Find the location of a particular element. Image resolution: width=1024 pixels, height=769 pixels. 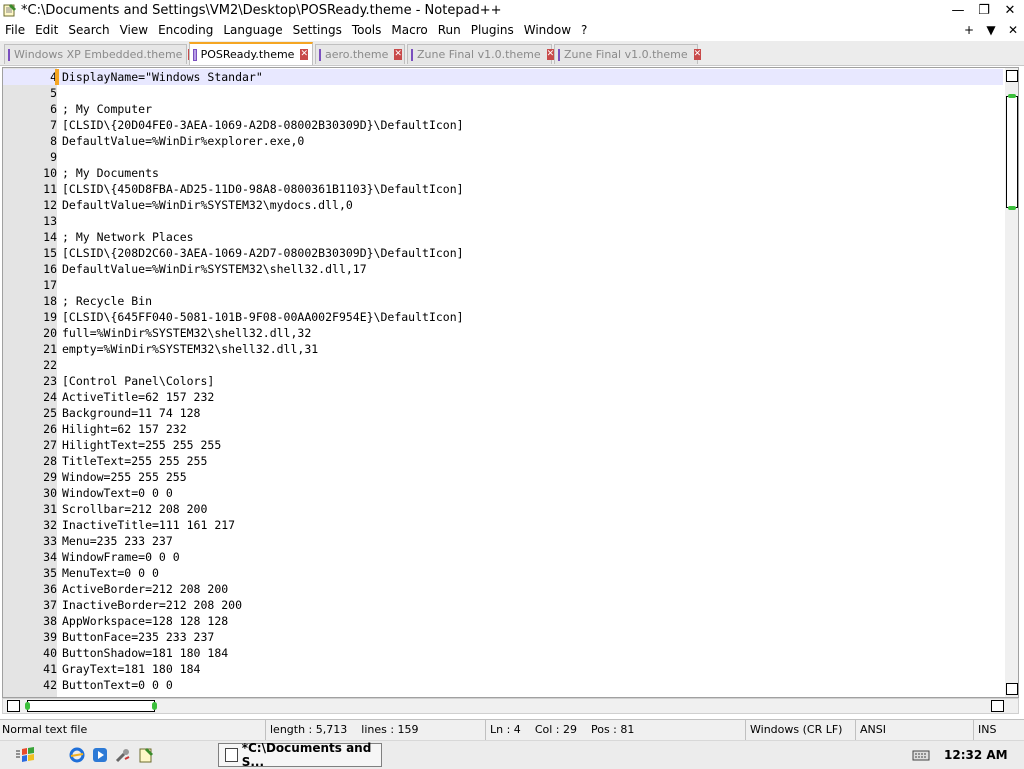

editor-line: 42 ButtonText=0 0 0 is located at coordinates (503, 685).